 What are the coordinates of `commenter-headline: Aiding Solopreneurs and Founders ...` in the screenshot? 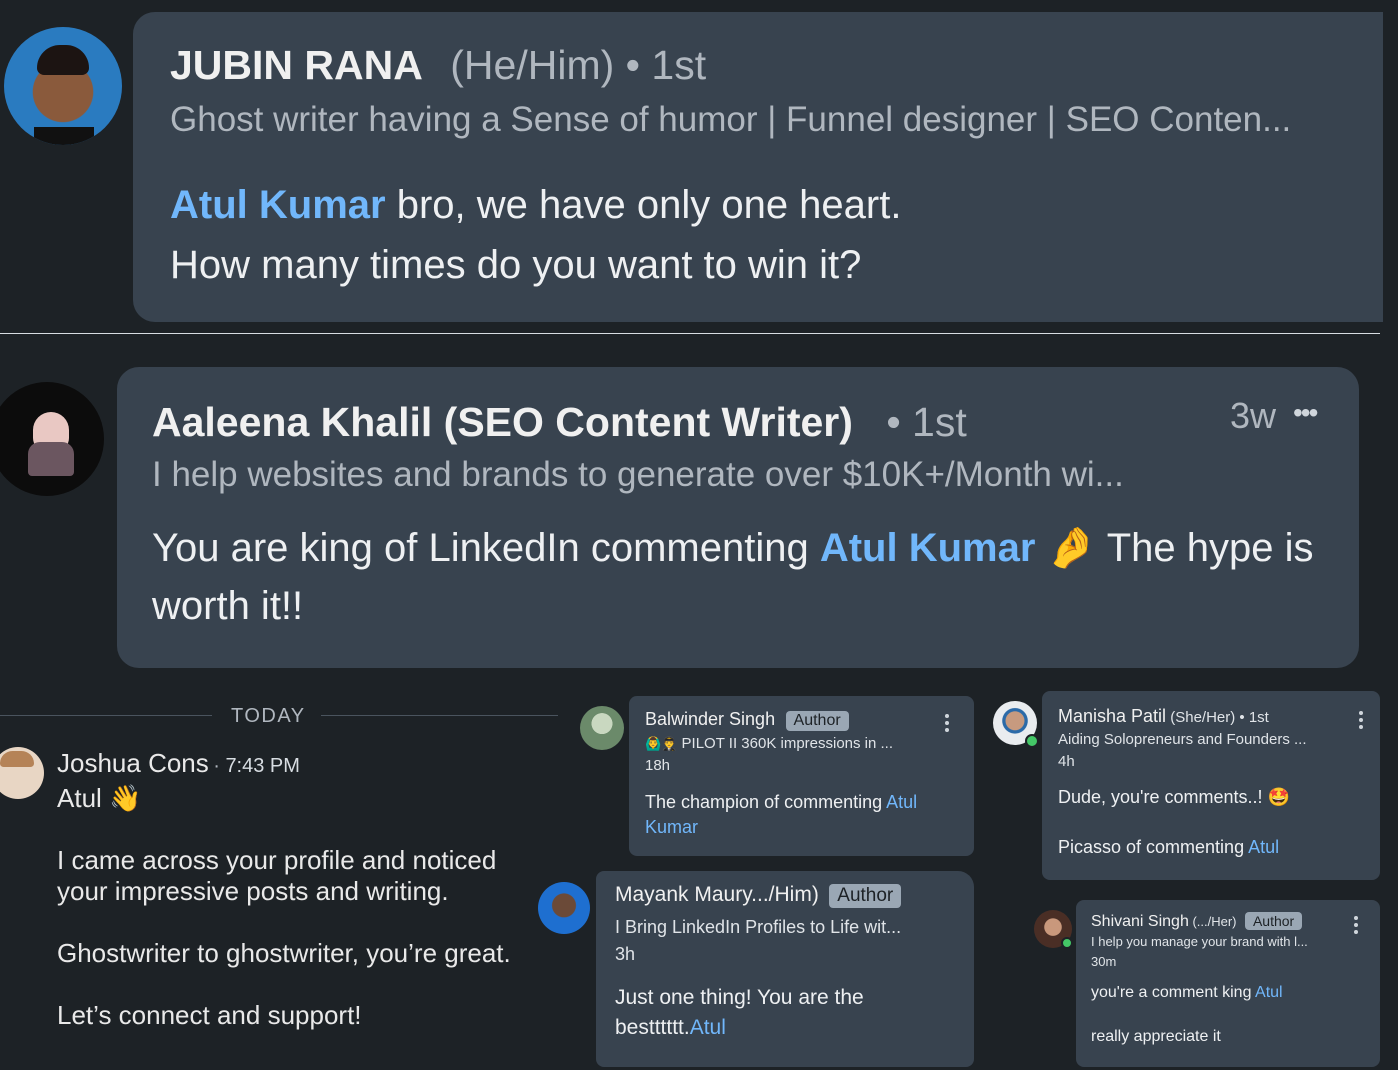 It's located at (1182, 739).